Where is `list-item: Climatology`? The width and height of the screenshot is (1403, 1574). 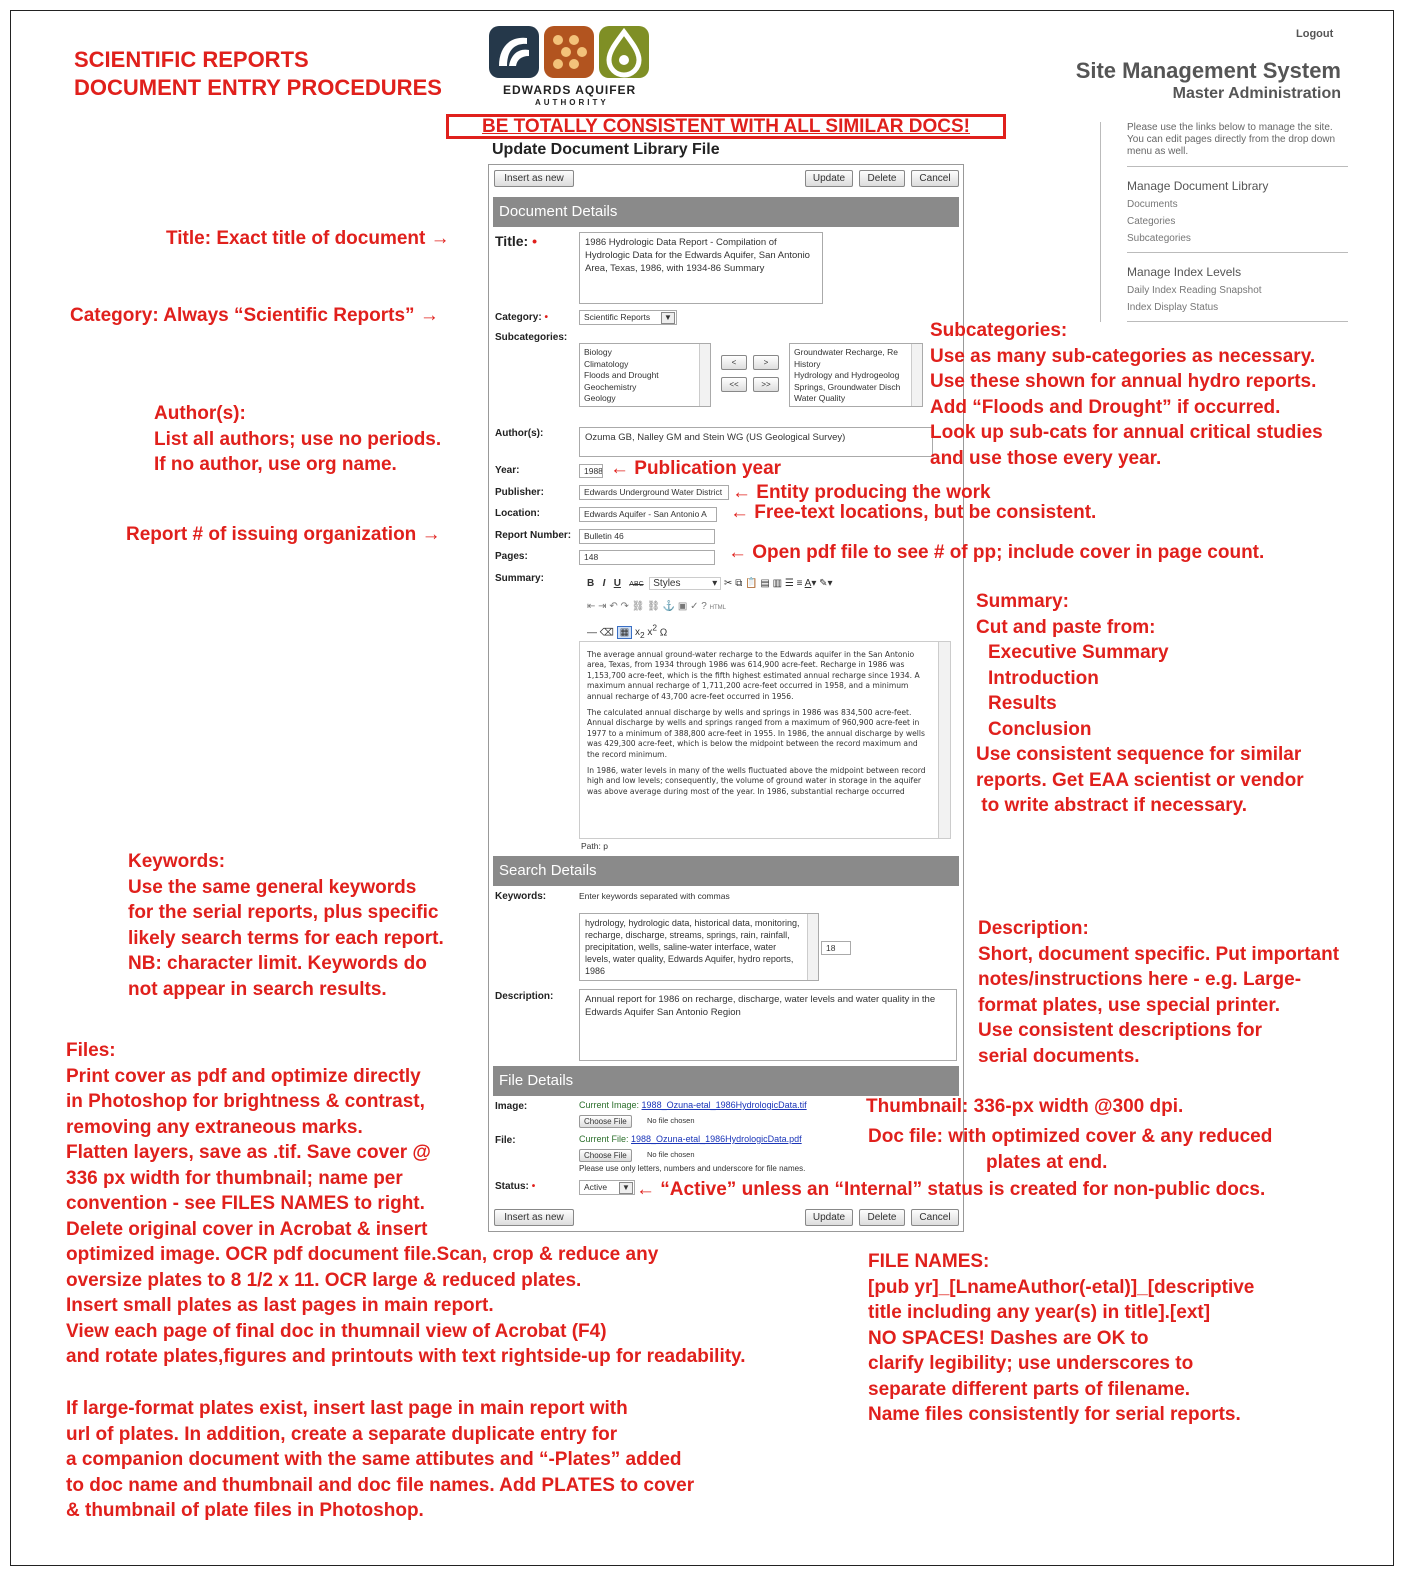
list-item: Climatology is located at coordinates (645, 365).